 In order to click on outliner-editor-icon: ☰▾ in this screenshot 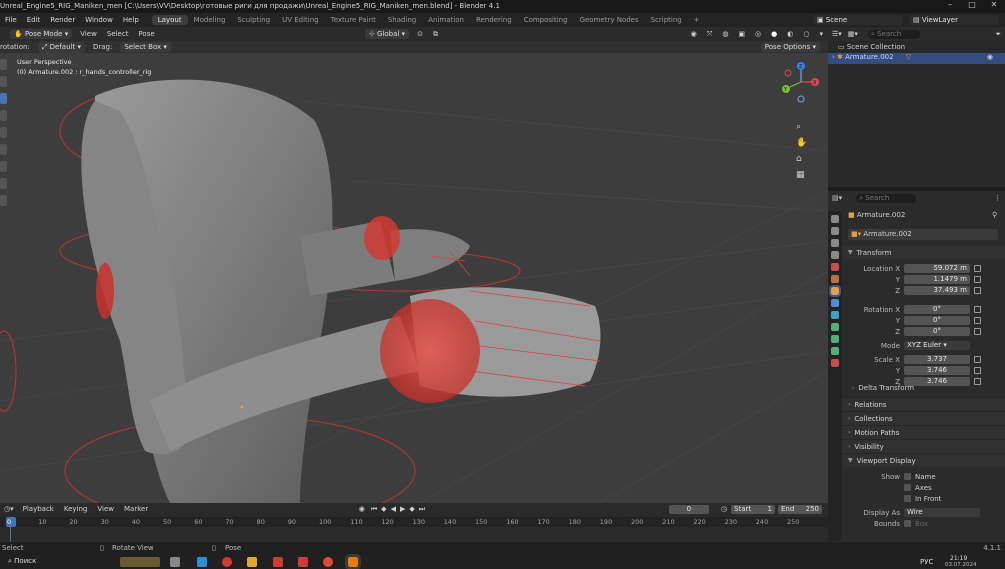, I will do `click(837, 34)`.